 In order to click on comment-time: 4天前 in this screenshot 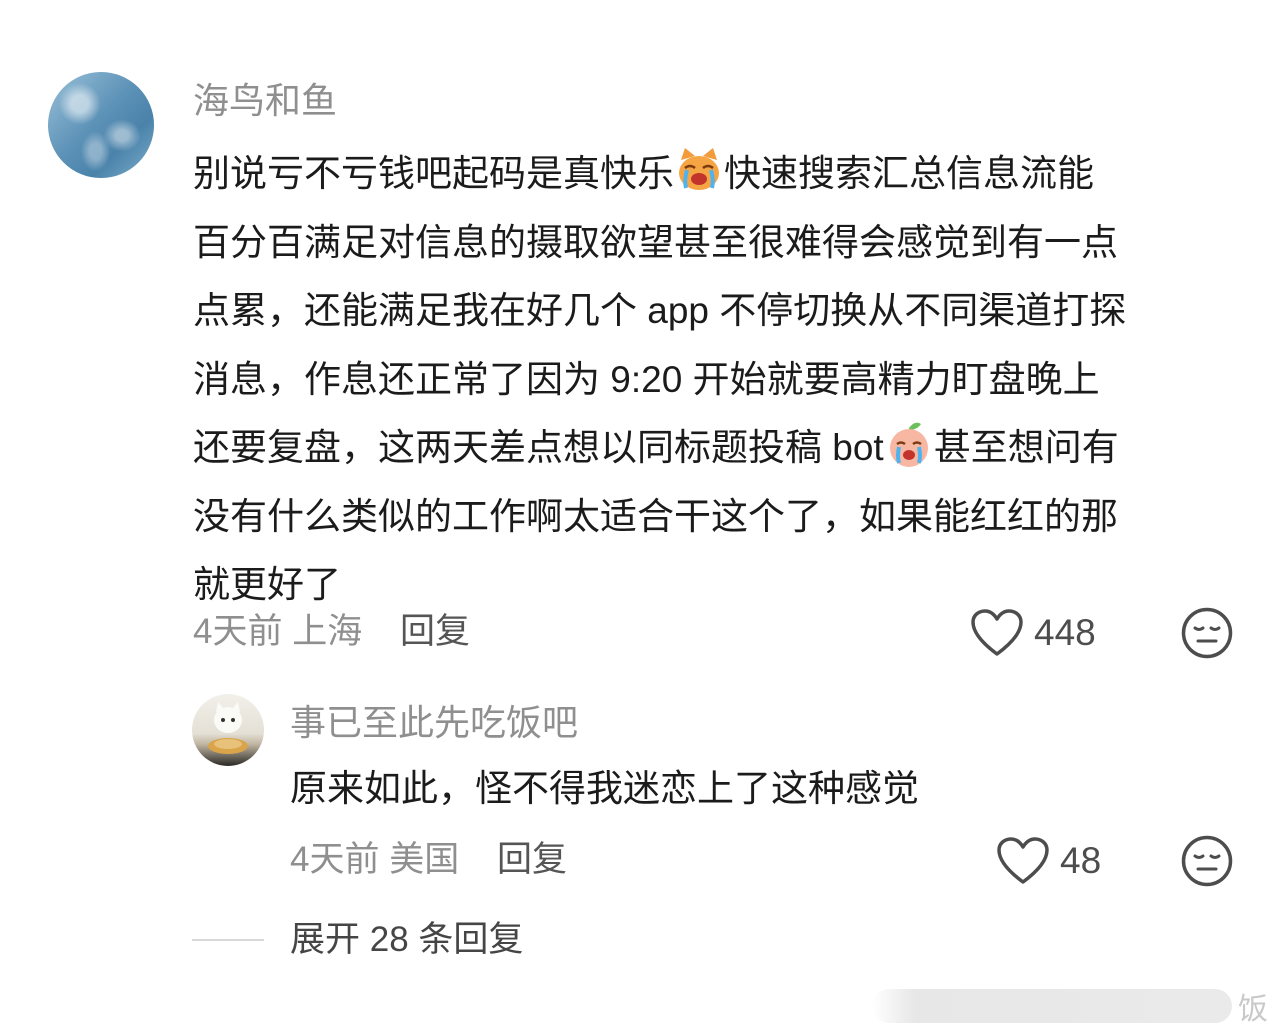, I will do `click(238, 631)`.